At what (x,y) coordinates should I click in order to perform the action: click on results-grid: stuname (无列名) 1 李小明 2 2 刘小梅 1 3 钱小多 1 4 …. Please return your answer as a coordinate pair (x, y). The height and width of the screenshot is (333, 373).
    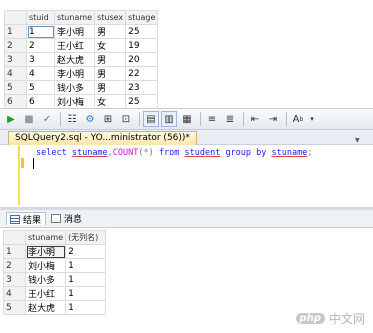
    Looking at the image, I should click on (55, 272).